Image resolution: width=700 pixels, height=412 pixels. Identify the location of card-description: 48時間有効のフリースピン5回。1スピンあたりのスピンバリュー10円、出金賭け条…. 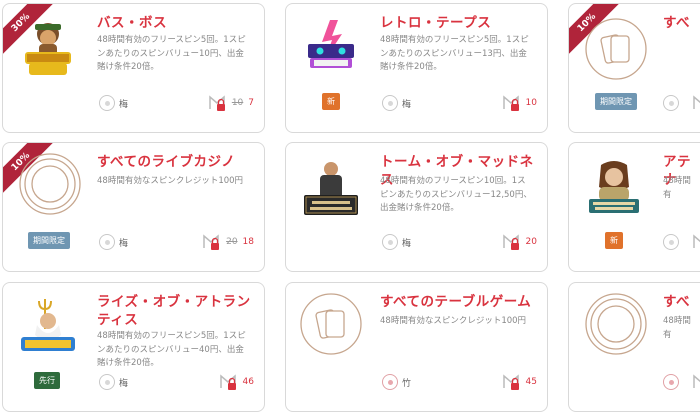
(171, 53).